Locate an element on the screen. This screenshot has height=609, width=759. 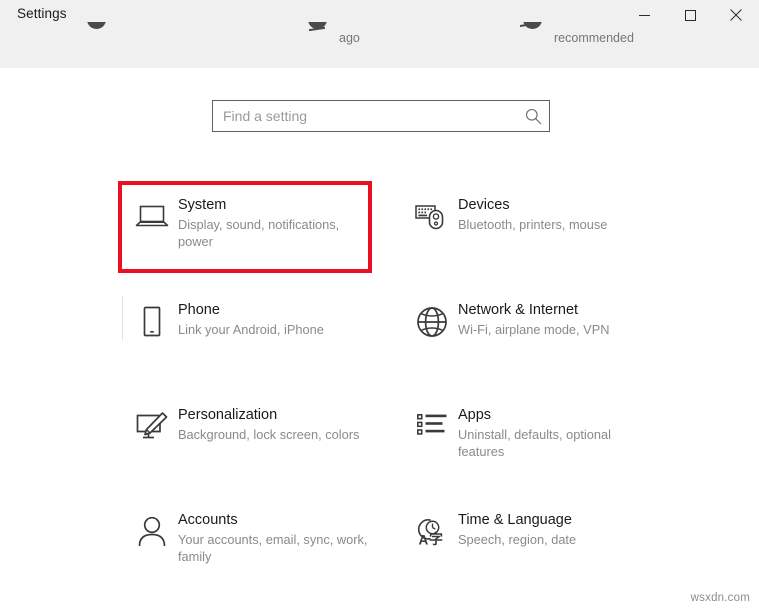
tile-title: Time & Language is located at coordinates (515, 520).